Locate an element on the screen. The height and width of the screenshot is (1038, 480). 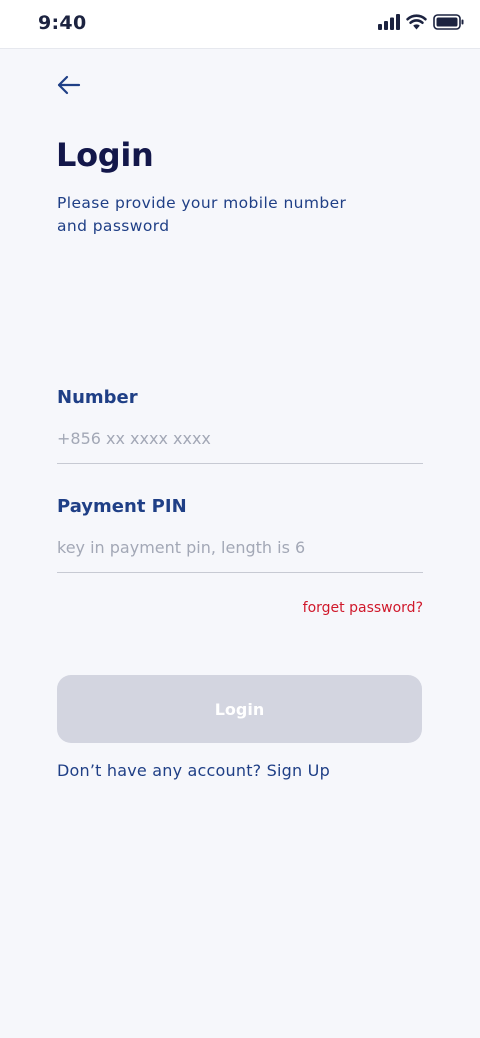
page-title: Login is located at coordinates (105, 155).